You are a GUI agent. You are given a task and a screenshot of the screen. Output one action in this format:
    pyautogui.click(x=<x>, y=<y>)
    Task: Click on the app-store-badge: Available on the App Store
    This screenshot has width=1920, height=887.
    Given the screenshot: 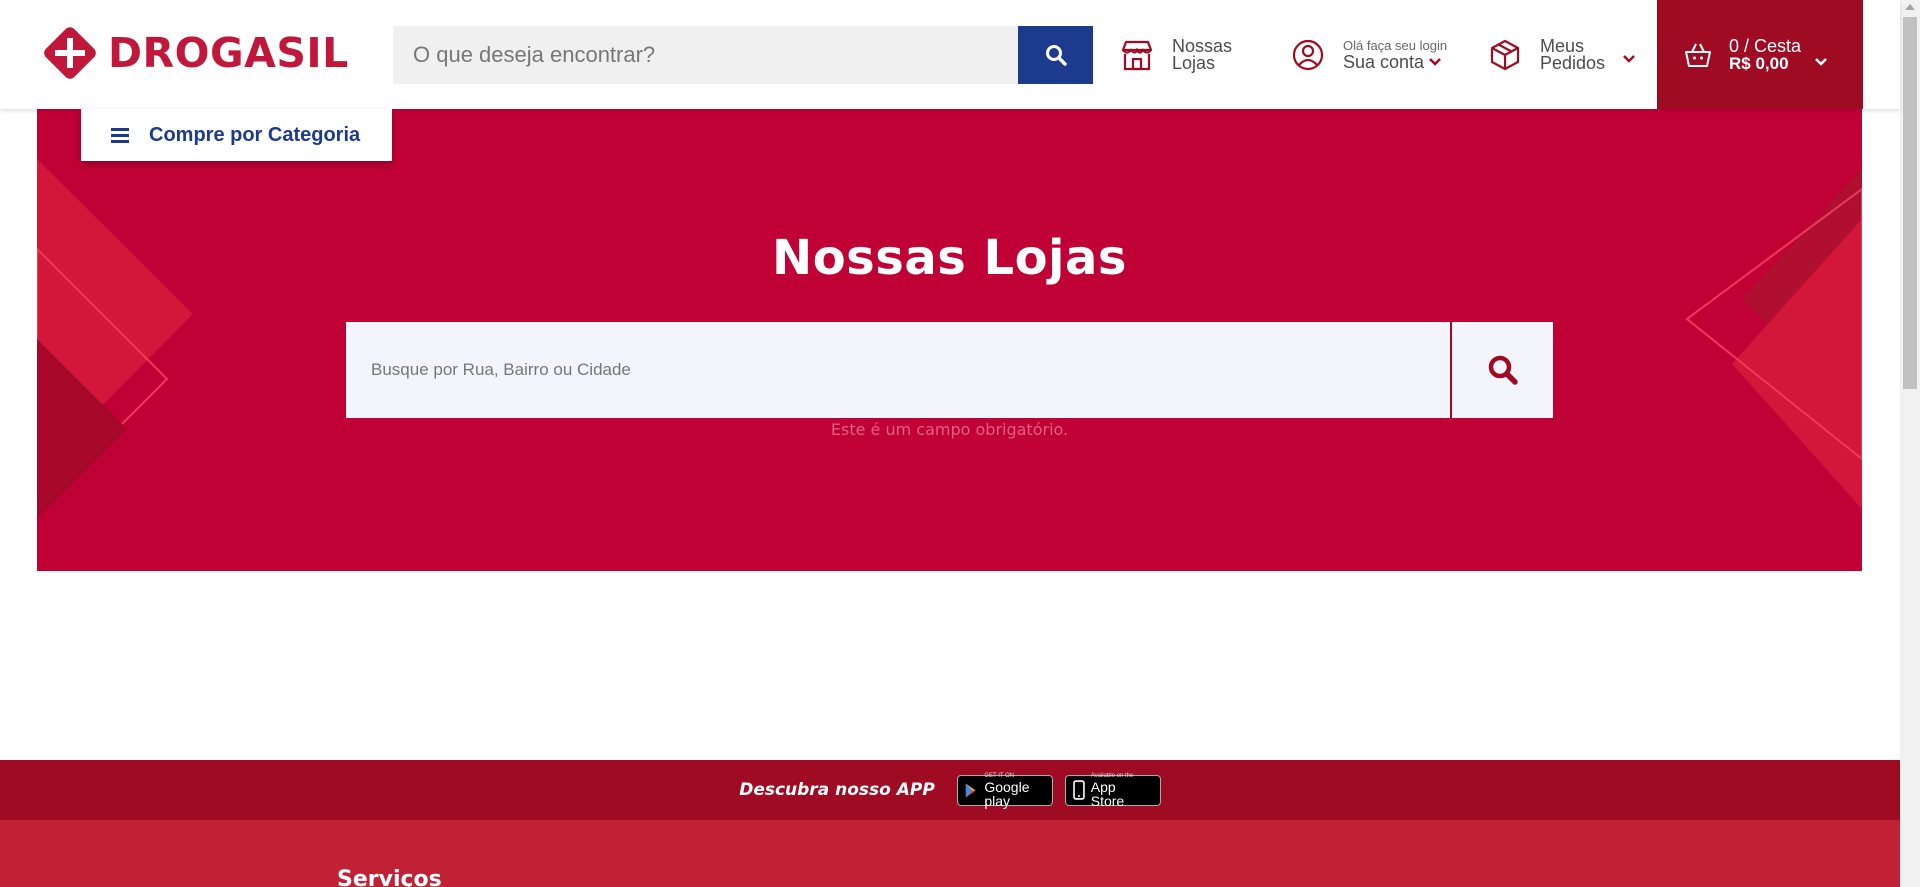 What is the action you would take?
    pyautogui.click(x=1112, y=791)
    